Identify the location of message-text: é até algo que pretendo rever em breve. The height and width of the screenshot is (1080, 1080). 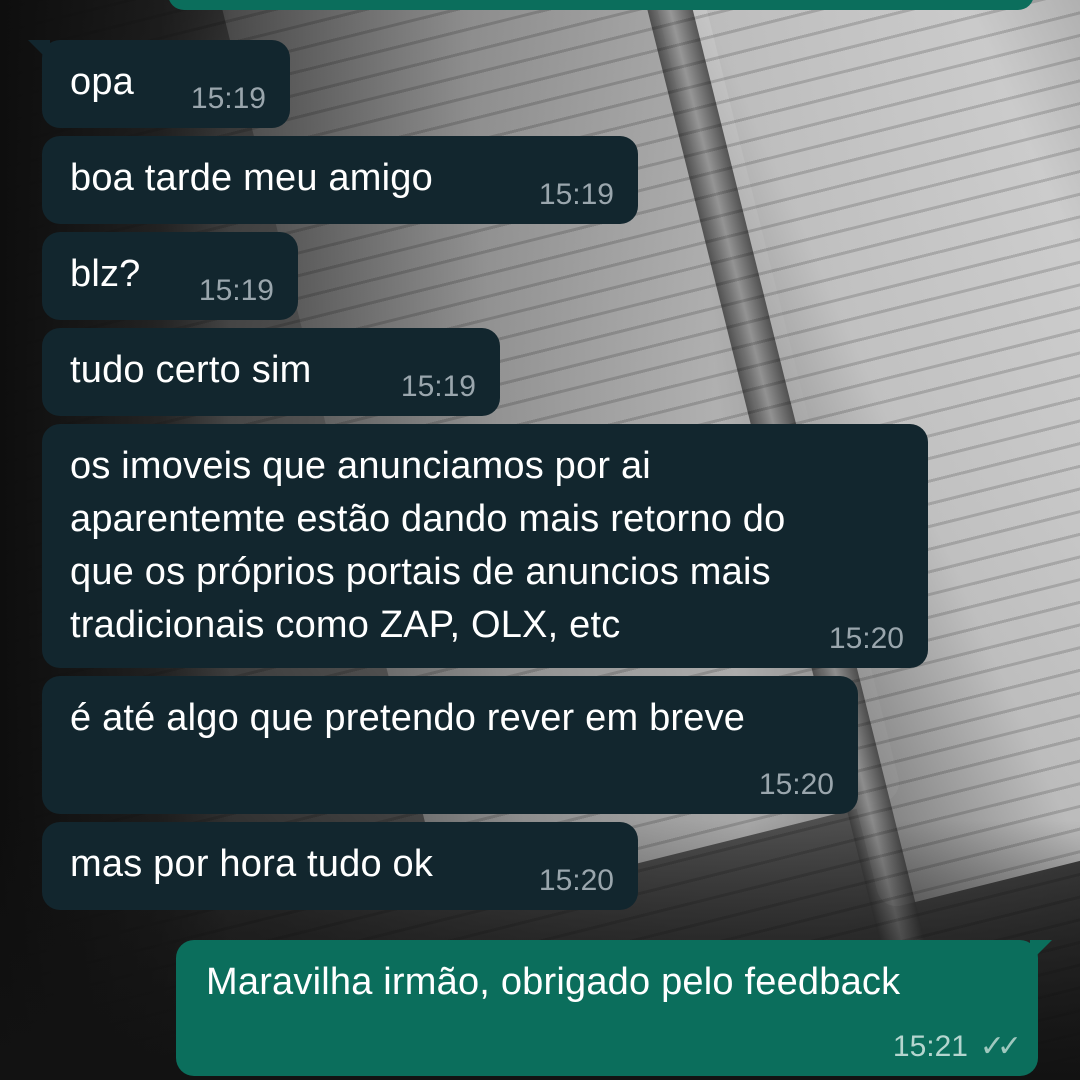
(408, 718).